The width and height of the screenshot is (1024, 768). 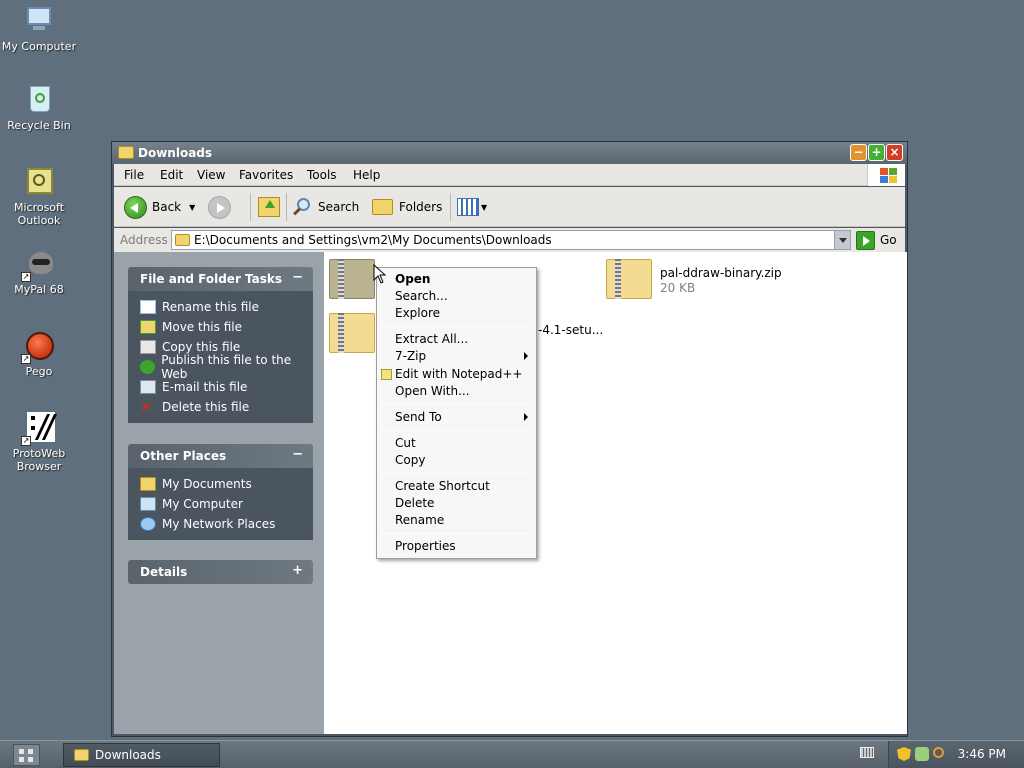 What do you see at coordinates (39, 429) in the screenshot?
I see `protoweb-icon: ↗` at bounding box center [39, 429].